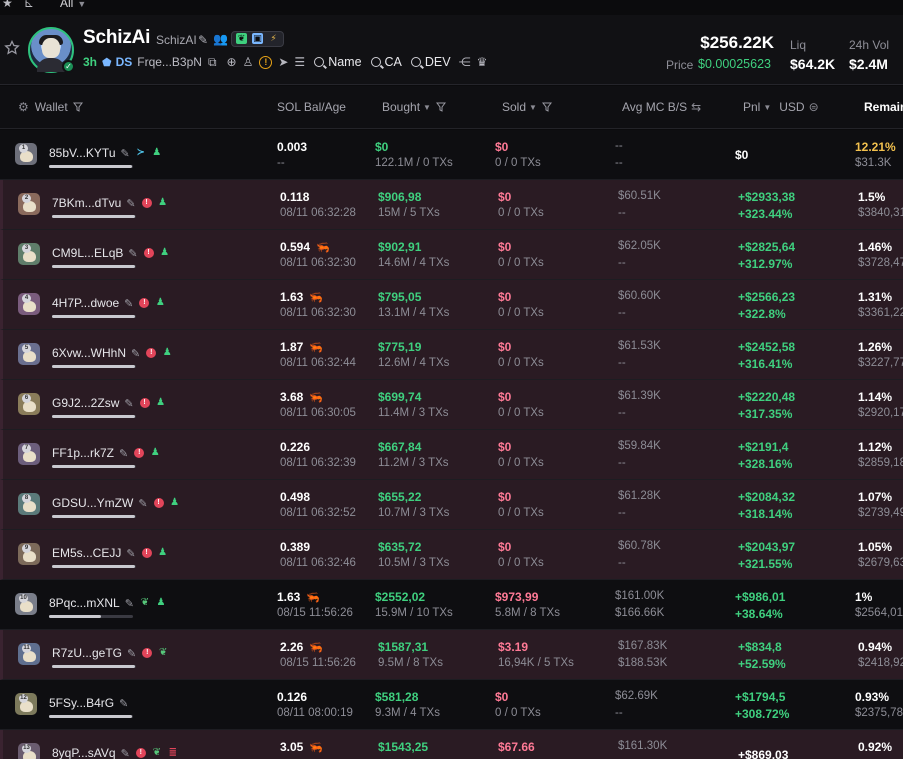  I want to click on swap-arrows-icon: ⇆, so click(696, 107).